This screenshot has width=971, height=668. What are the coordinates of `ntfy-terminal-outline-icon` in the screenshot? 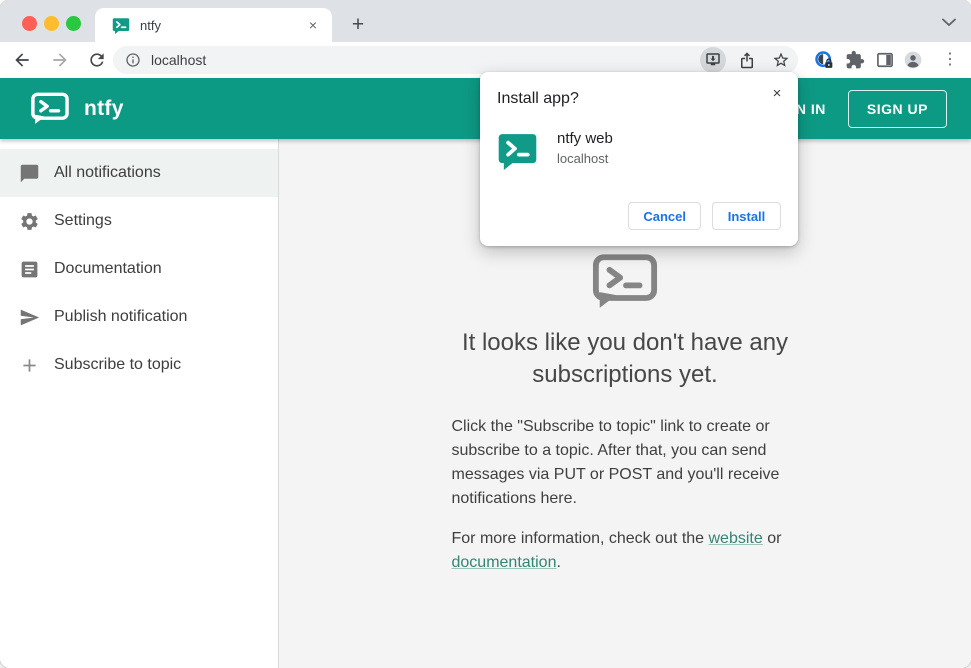 It's located at (625, 281).